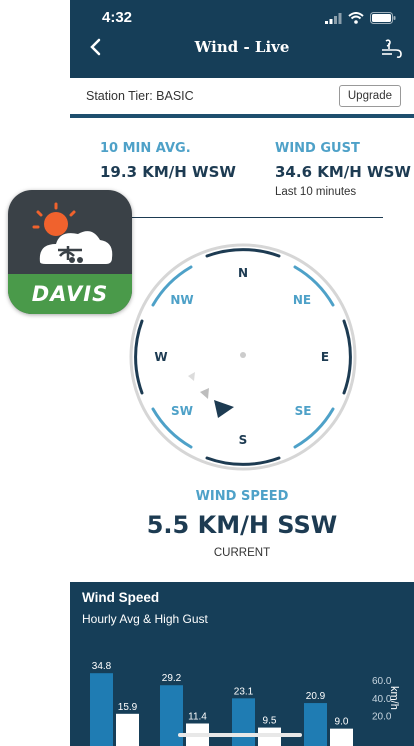  I want to click on bar-data-label: 11.4, so click(197, 716).